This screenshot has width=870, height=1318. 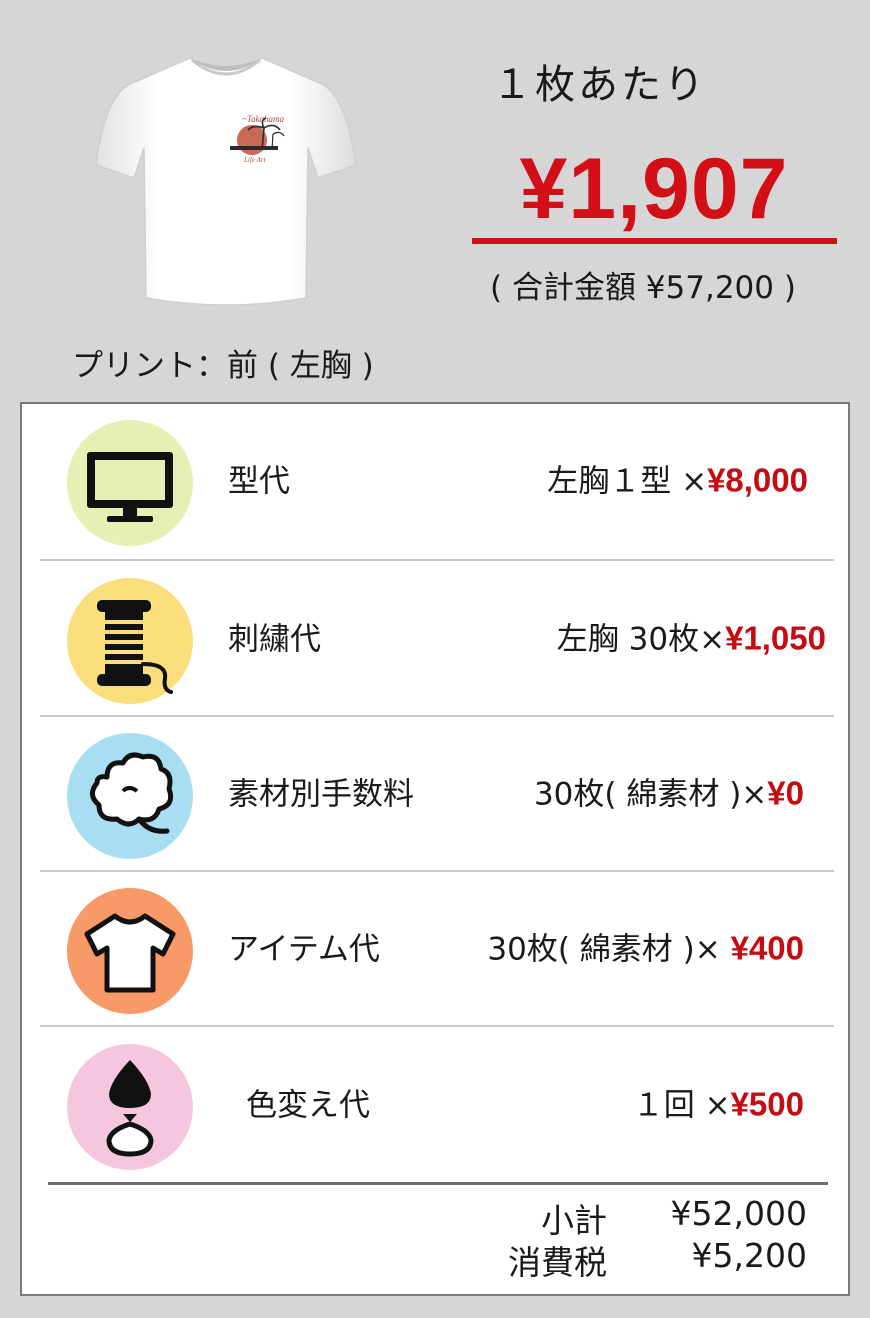 What do you see at coordinates (274, 639) in the screenshot?
I see `item-label: 刺繍代` at bounding box center [274, 639].